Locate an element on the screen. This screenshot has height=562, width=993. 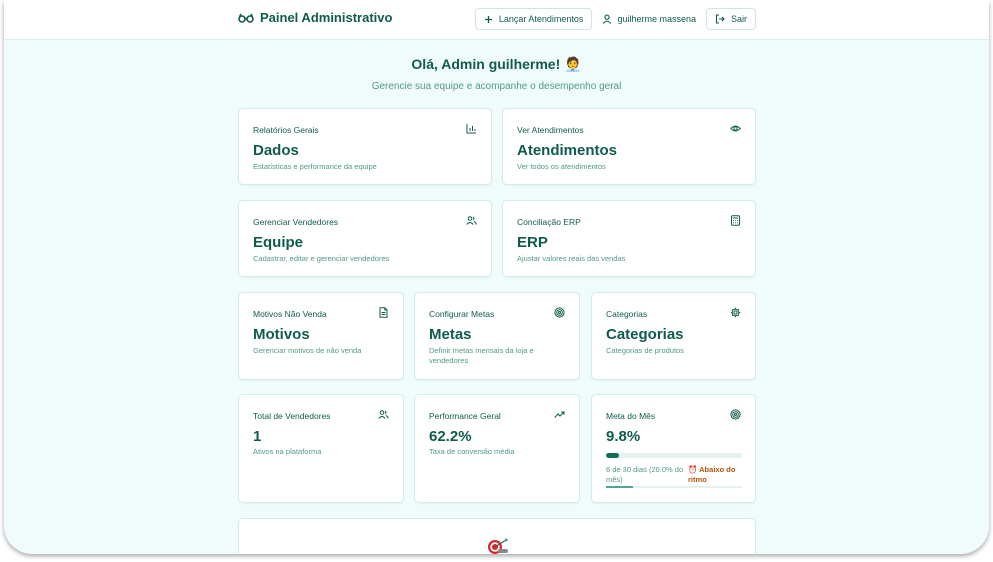
goal-progress-bar is located at coordinates (674, 455).